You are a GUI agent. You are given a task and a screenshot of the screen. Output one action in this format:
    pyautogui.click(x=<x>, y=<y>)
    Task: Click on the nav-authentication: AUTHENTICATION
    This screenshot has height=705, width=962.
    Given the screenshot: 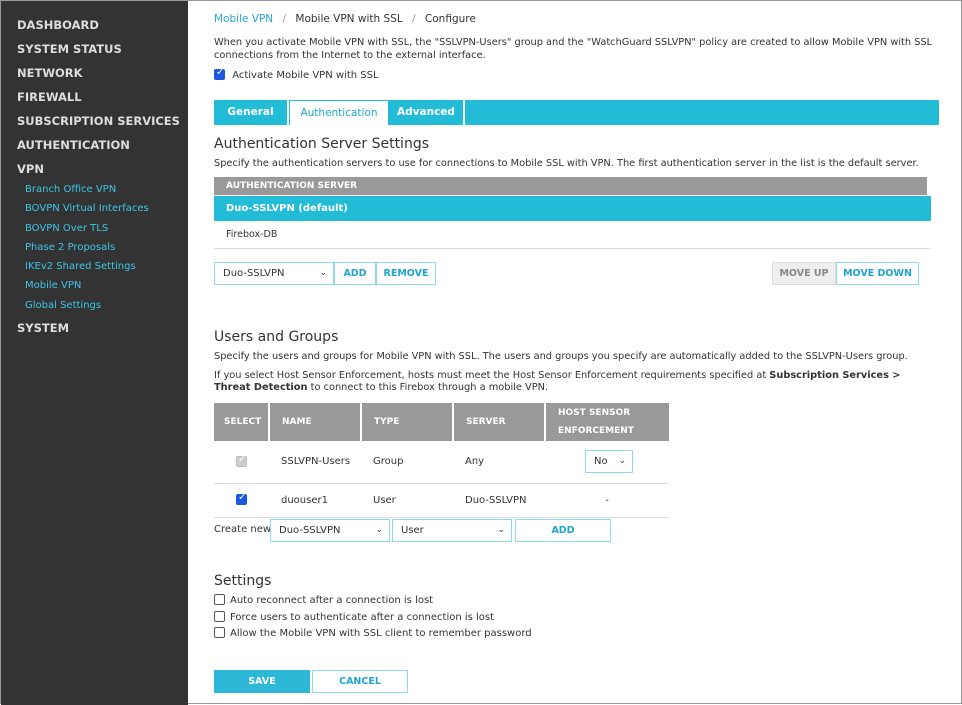 What is the action you would take?
    pyautogui.click(x=73, y=145)
    